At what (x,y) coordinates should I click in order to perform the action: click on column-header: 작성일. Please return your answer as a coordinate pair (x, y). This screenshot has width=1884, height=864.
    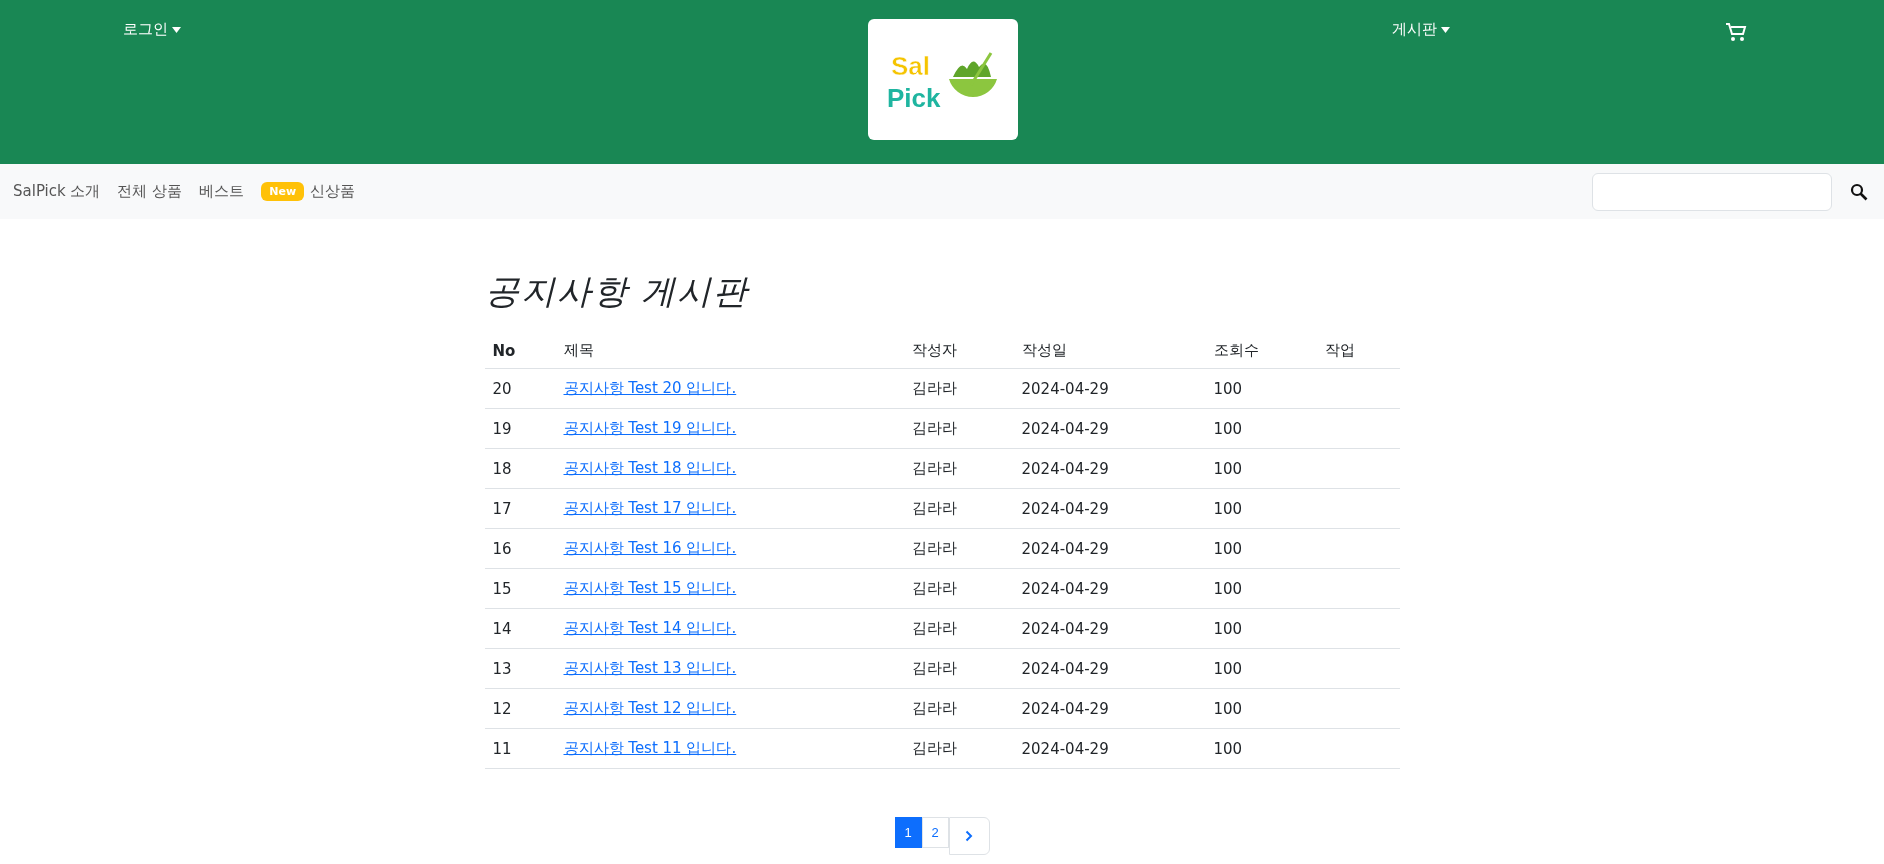
    Looking at the image, I should click on (1109, 351).